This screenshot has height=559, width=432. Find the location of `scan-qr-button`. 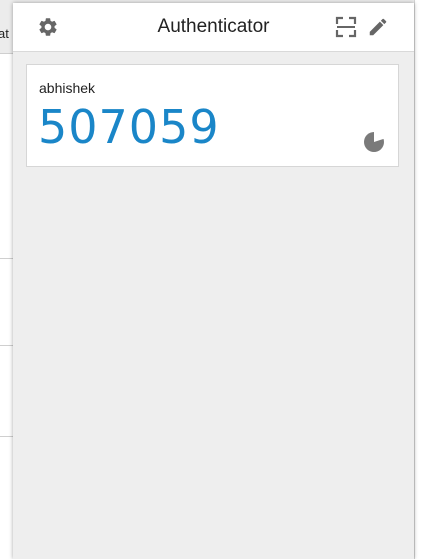

scan-qr-button is located at coordinates (346, 27).